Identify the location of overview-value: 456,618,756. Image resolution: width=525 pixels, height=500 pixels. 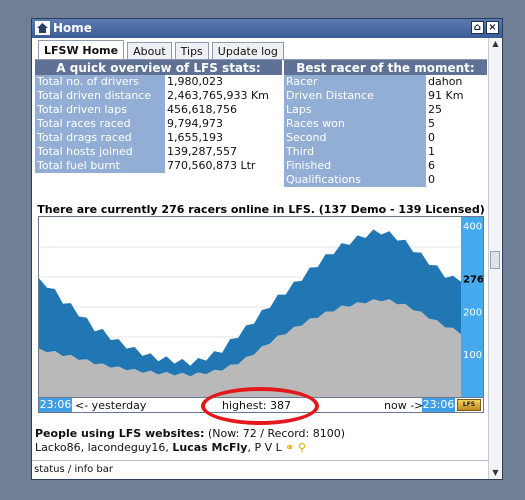
(223, 110).